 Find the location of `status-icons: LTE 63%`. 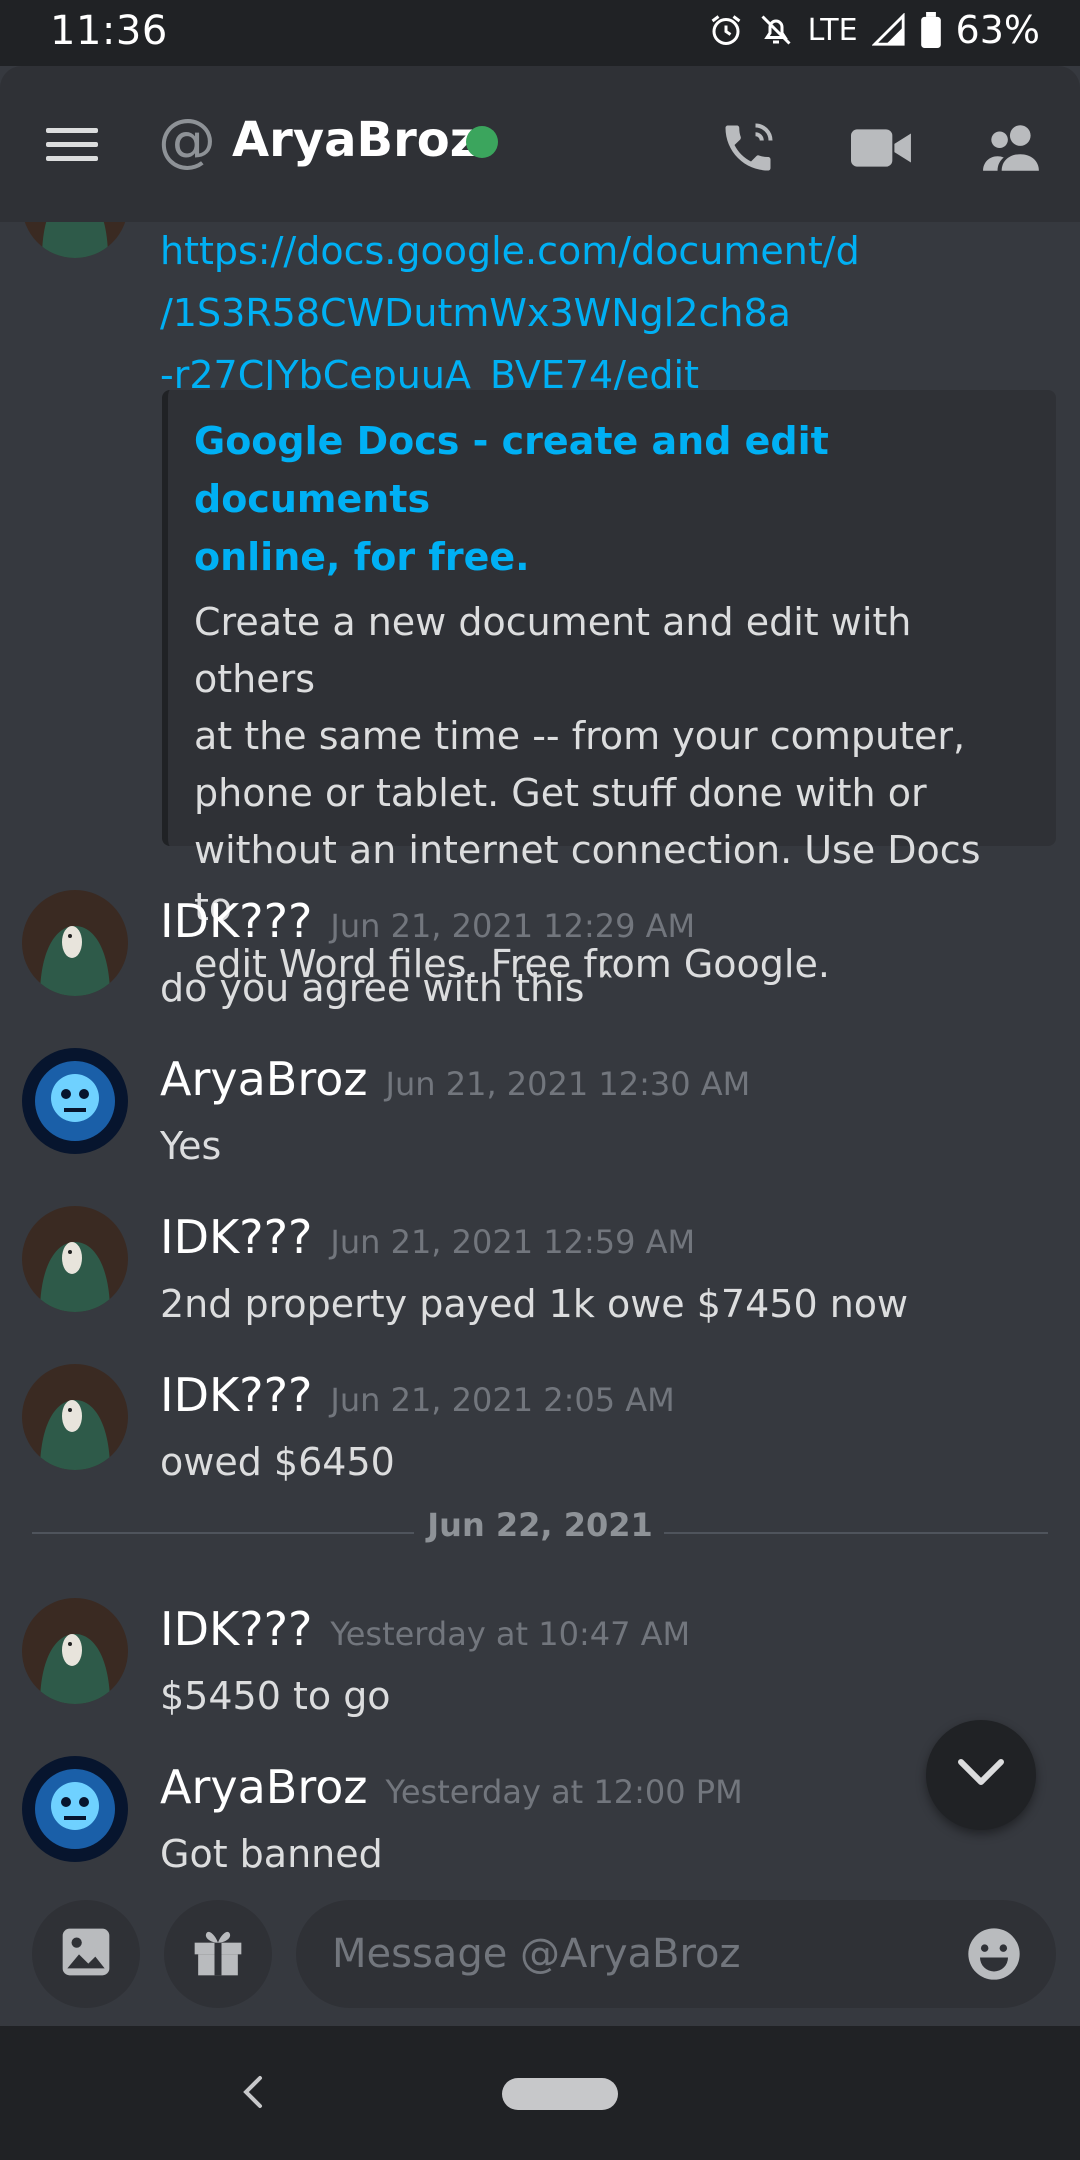

status-icons: LTE 63% is located at coordinates (874, 30).